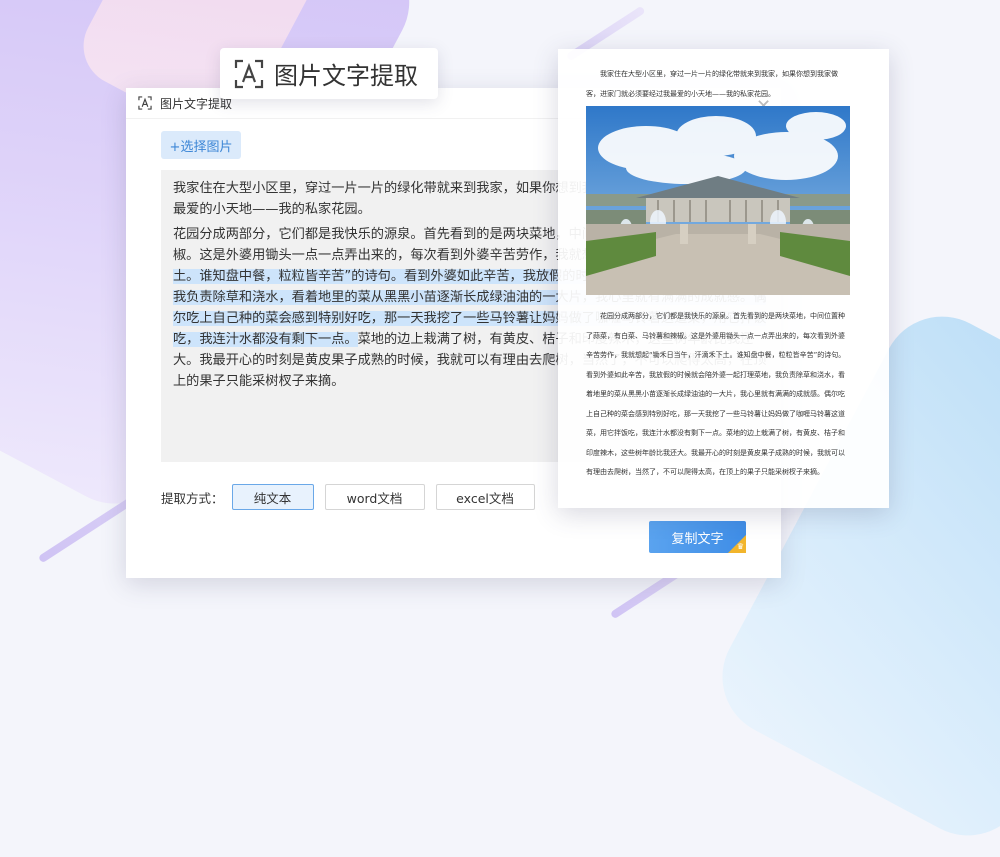 The image size is (1000, 857). I want to click on museum-fountain-photo, so click(718, 200).